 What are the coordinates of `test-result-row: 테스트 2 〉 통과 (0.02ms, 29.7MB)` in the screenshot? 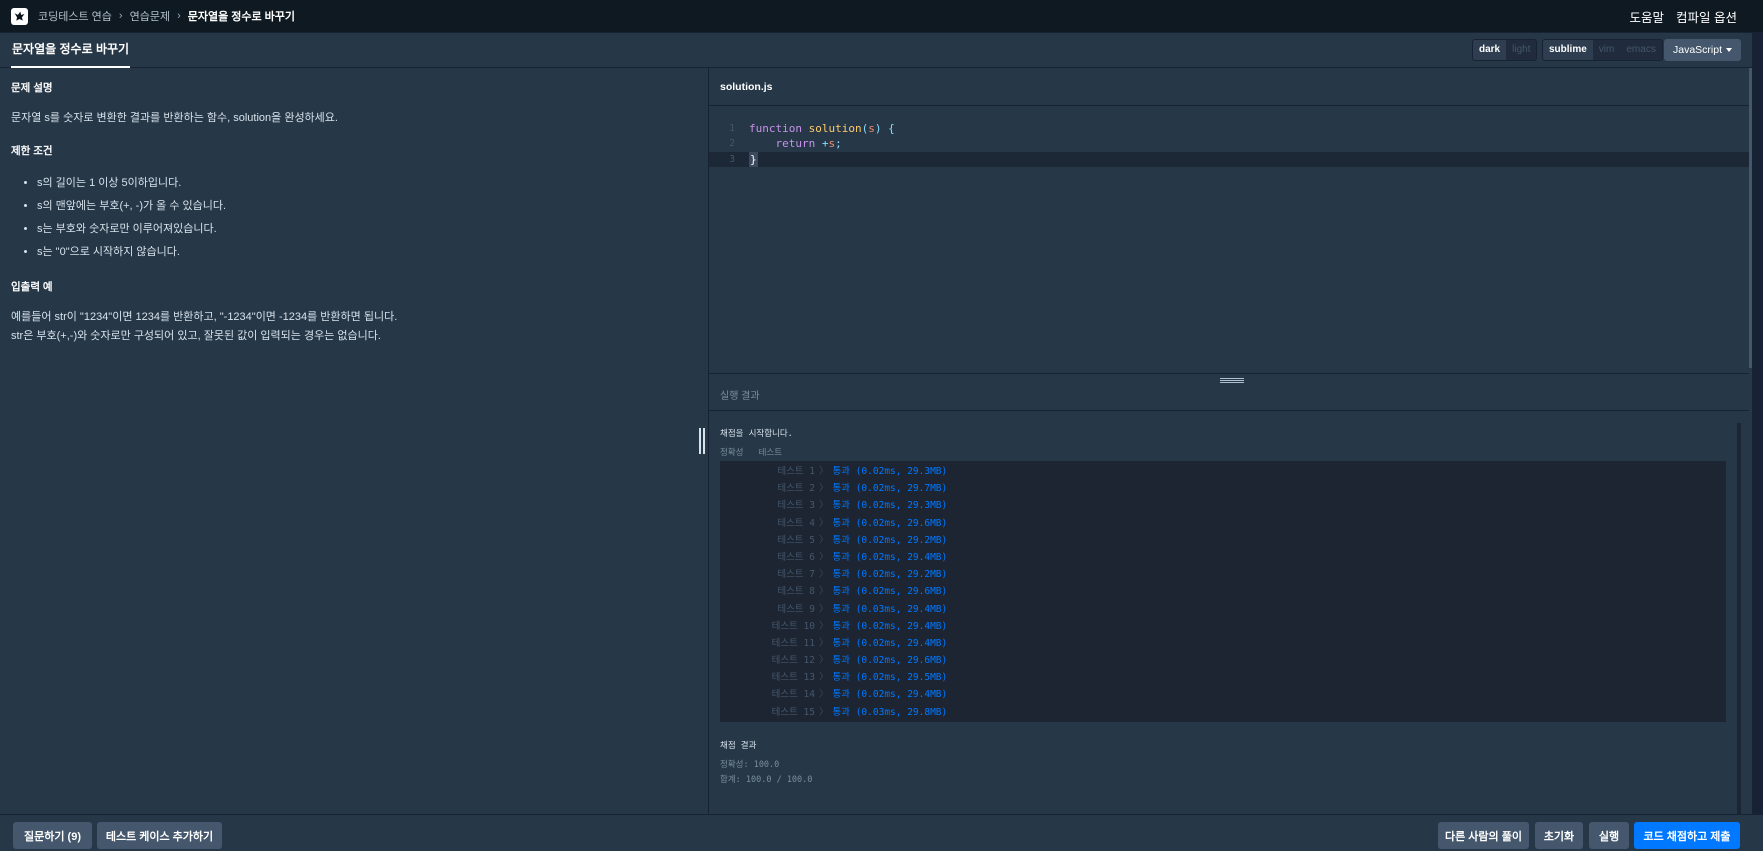 It's located at (1223, 488).